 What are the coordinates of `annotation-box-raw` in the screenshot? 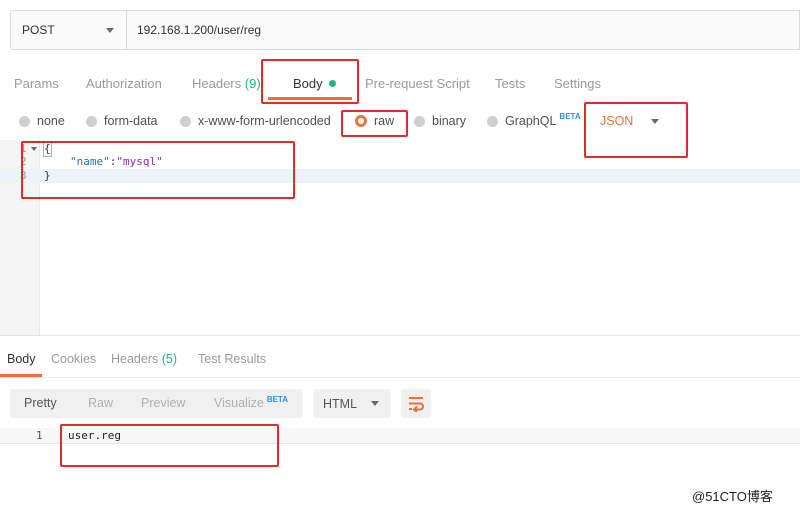 It's located at (374, 123).